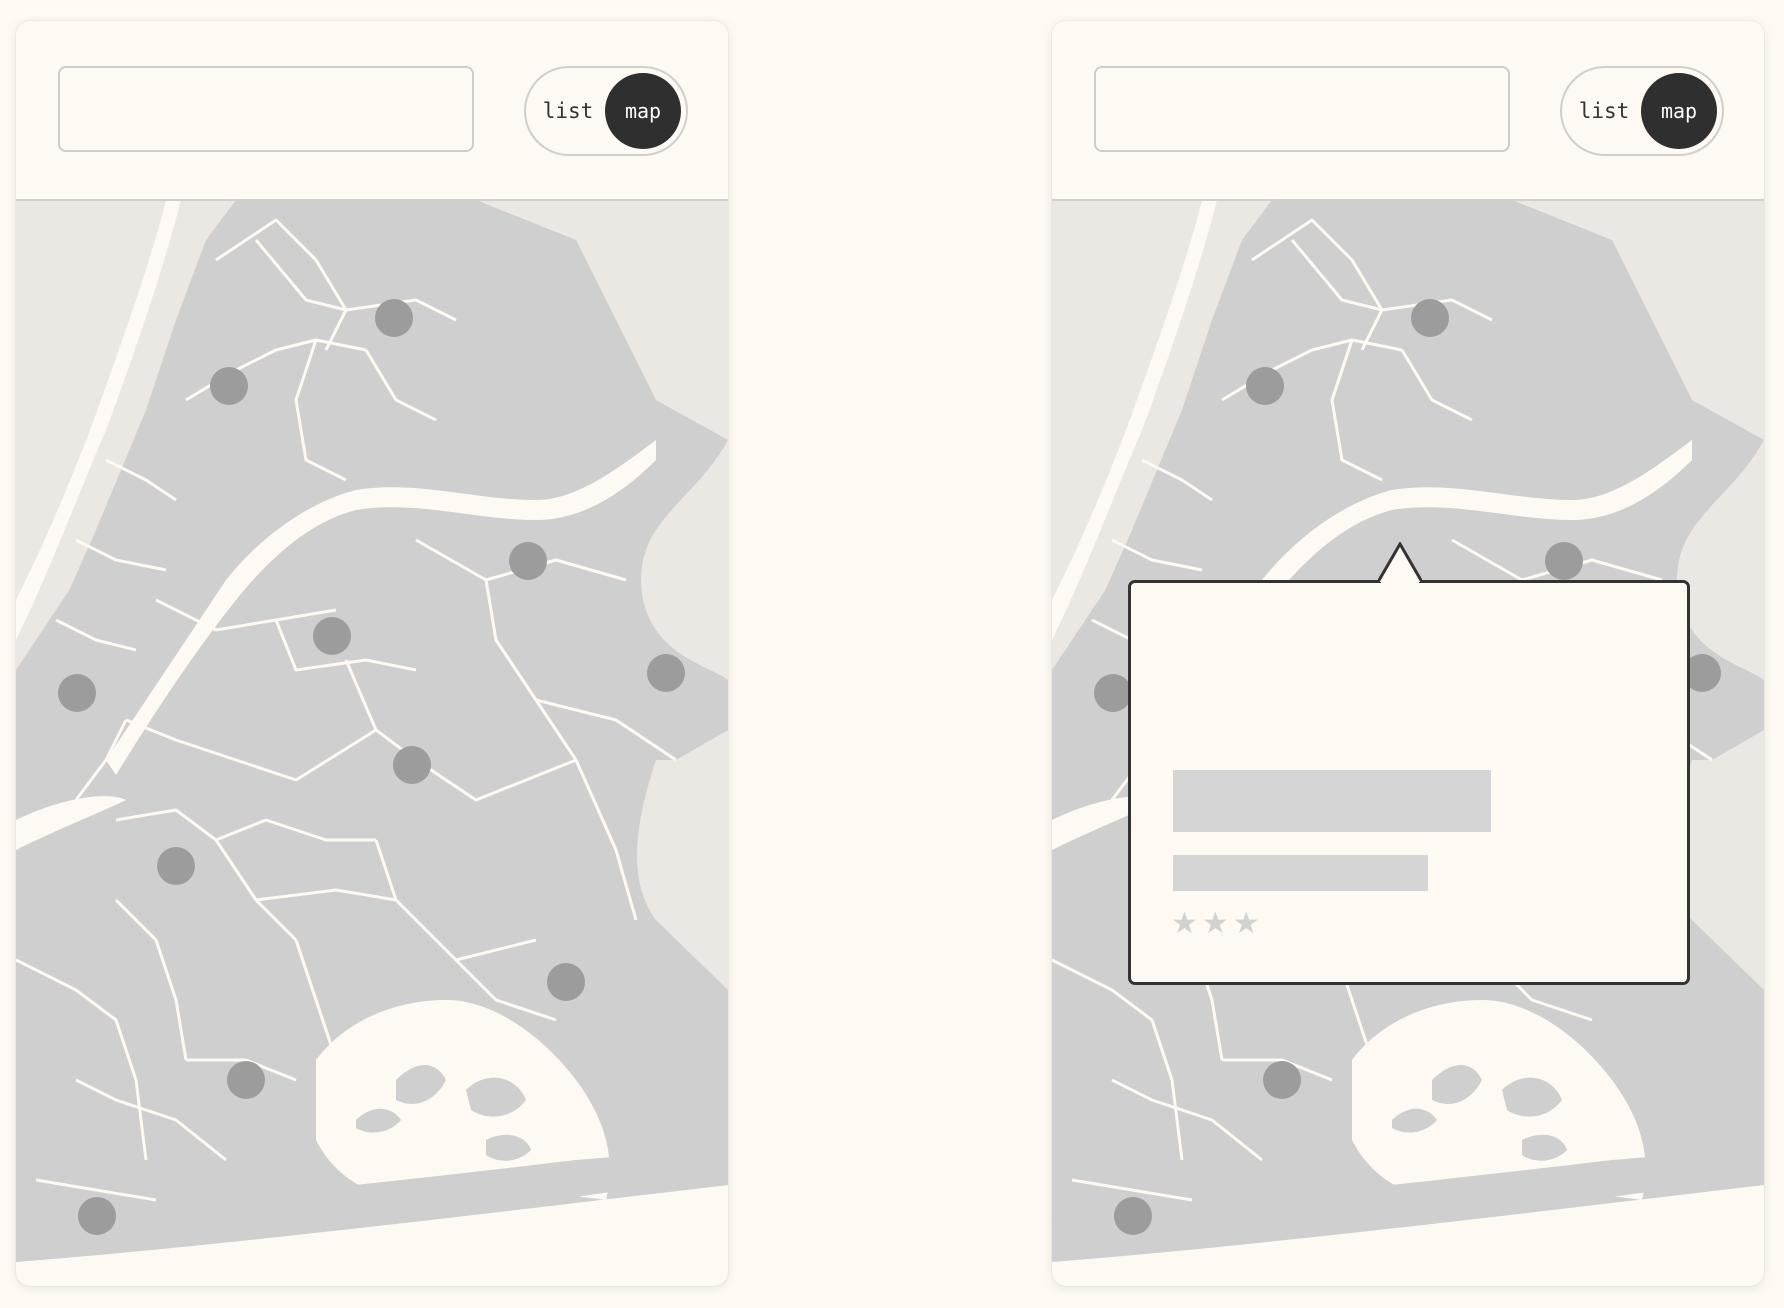 The width and height of the screenshot is (1784, 1308). I want to click on popup-subtitle-placeholder, so click(1300, 873).